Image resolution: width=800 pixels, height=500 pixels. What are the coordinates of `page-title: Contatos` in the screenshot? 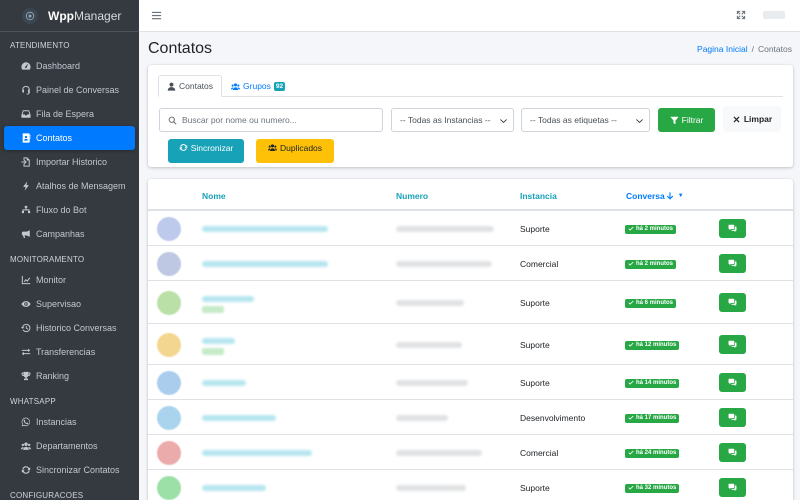 It's located at (180, 48).